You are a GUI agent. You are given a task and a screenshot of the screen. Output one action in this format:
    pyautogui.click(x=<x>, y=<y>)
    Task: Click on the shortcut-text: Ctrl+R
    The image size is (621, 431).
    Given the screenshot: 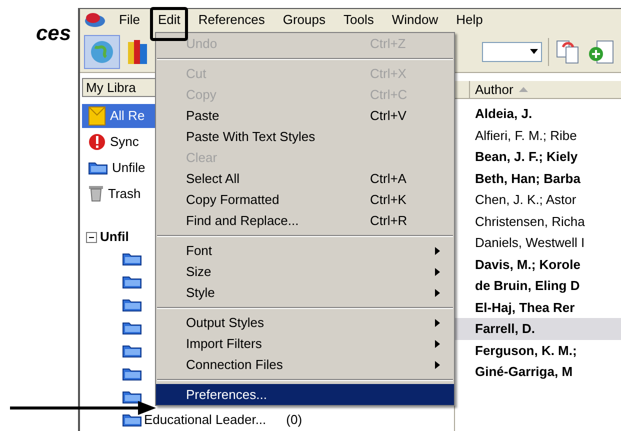 What is the action you would take?
    pyautogui.click(x=389, y=221)
    